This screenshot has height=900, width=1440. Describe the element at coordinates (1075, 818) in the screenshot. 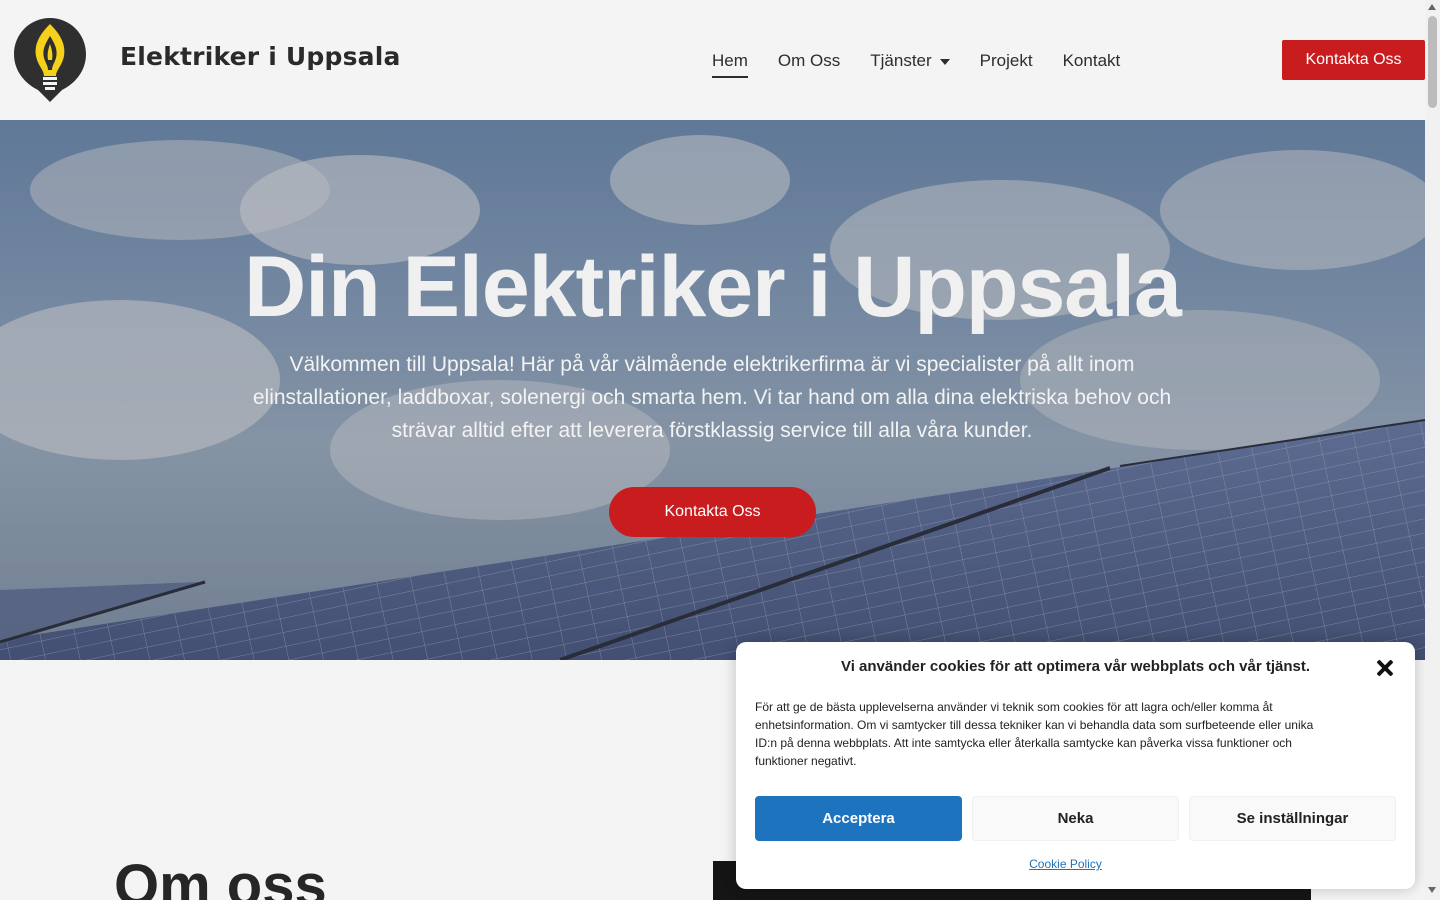

I see `deny-cookies-button: Neka` at that location.